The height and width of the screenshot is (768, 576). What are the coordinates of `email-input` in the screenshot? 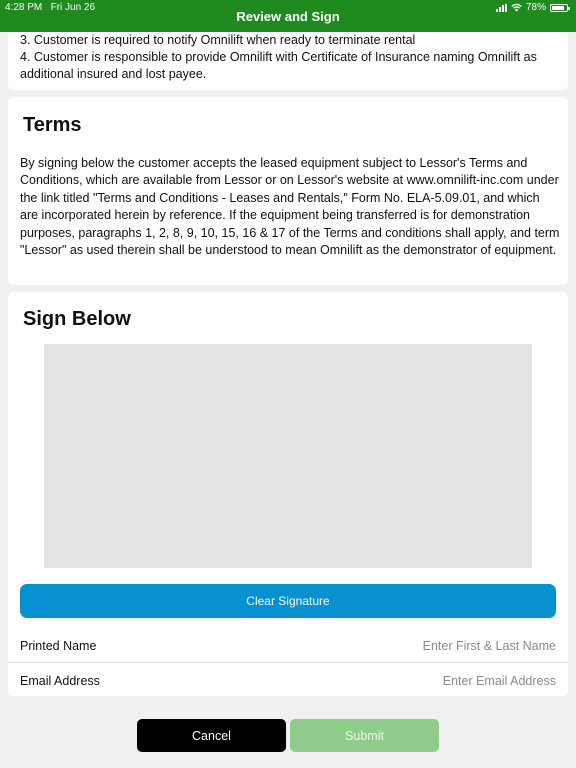 It's located at (426, 680).